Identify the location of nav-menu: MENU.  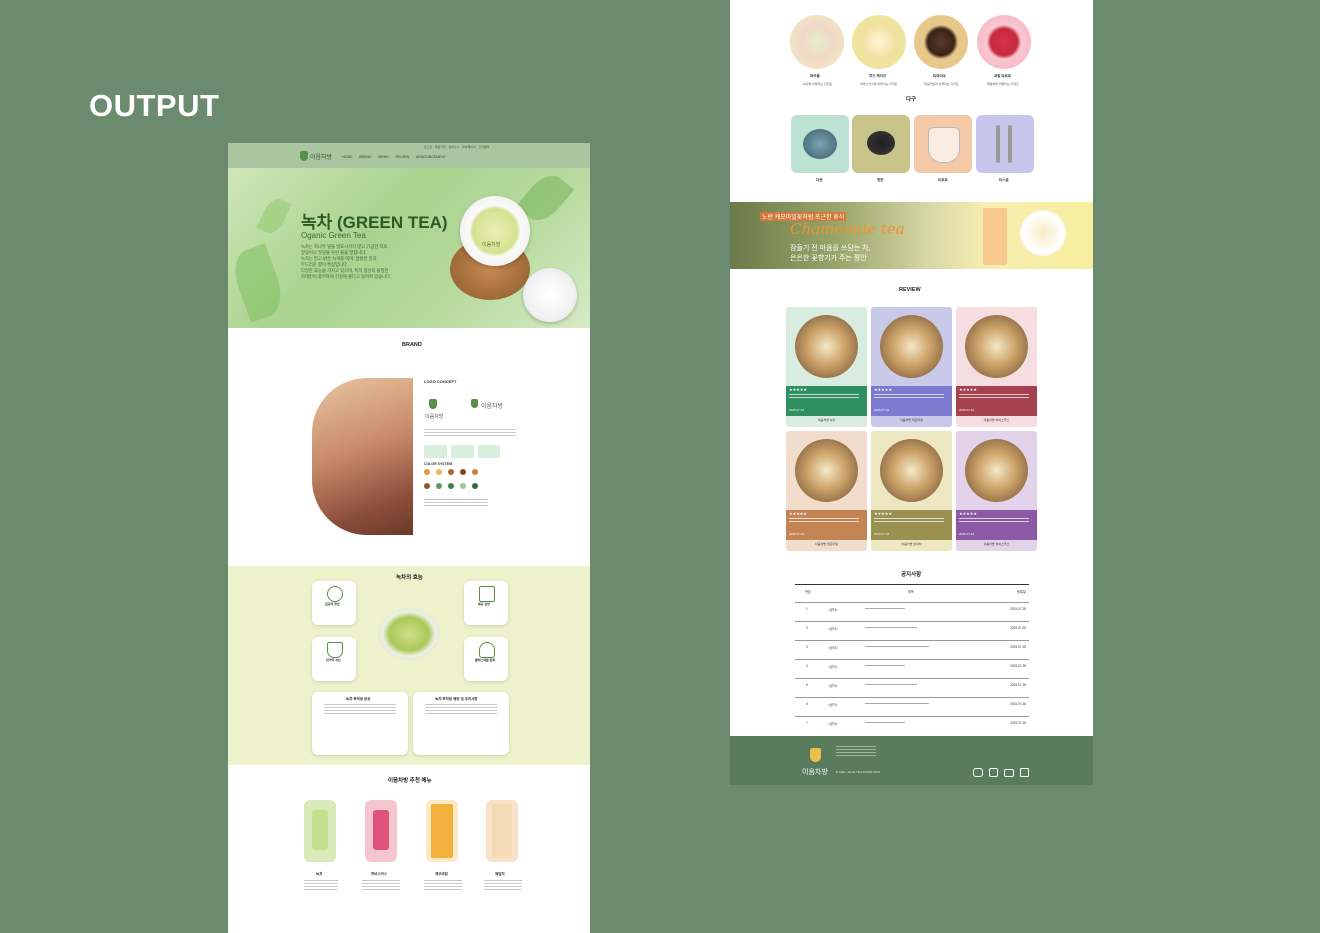
(383, 157).